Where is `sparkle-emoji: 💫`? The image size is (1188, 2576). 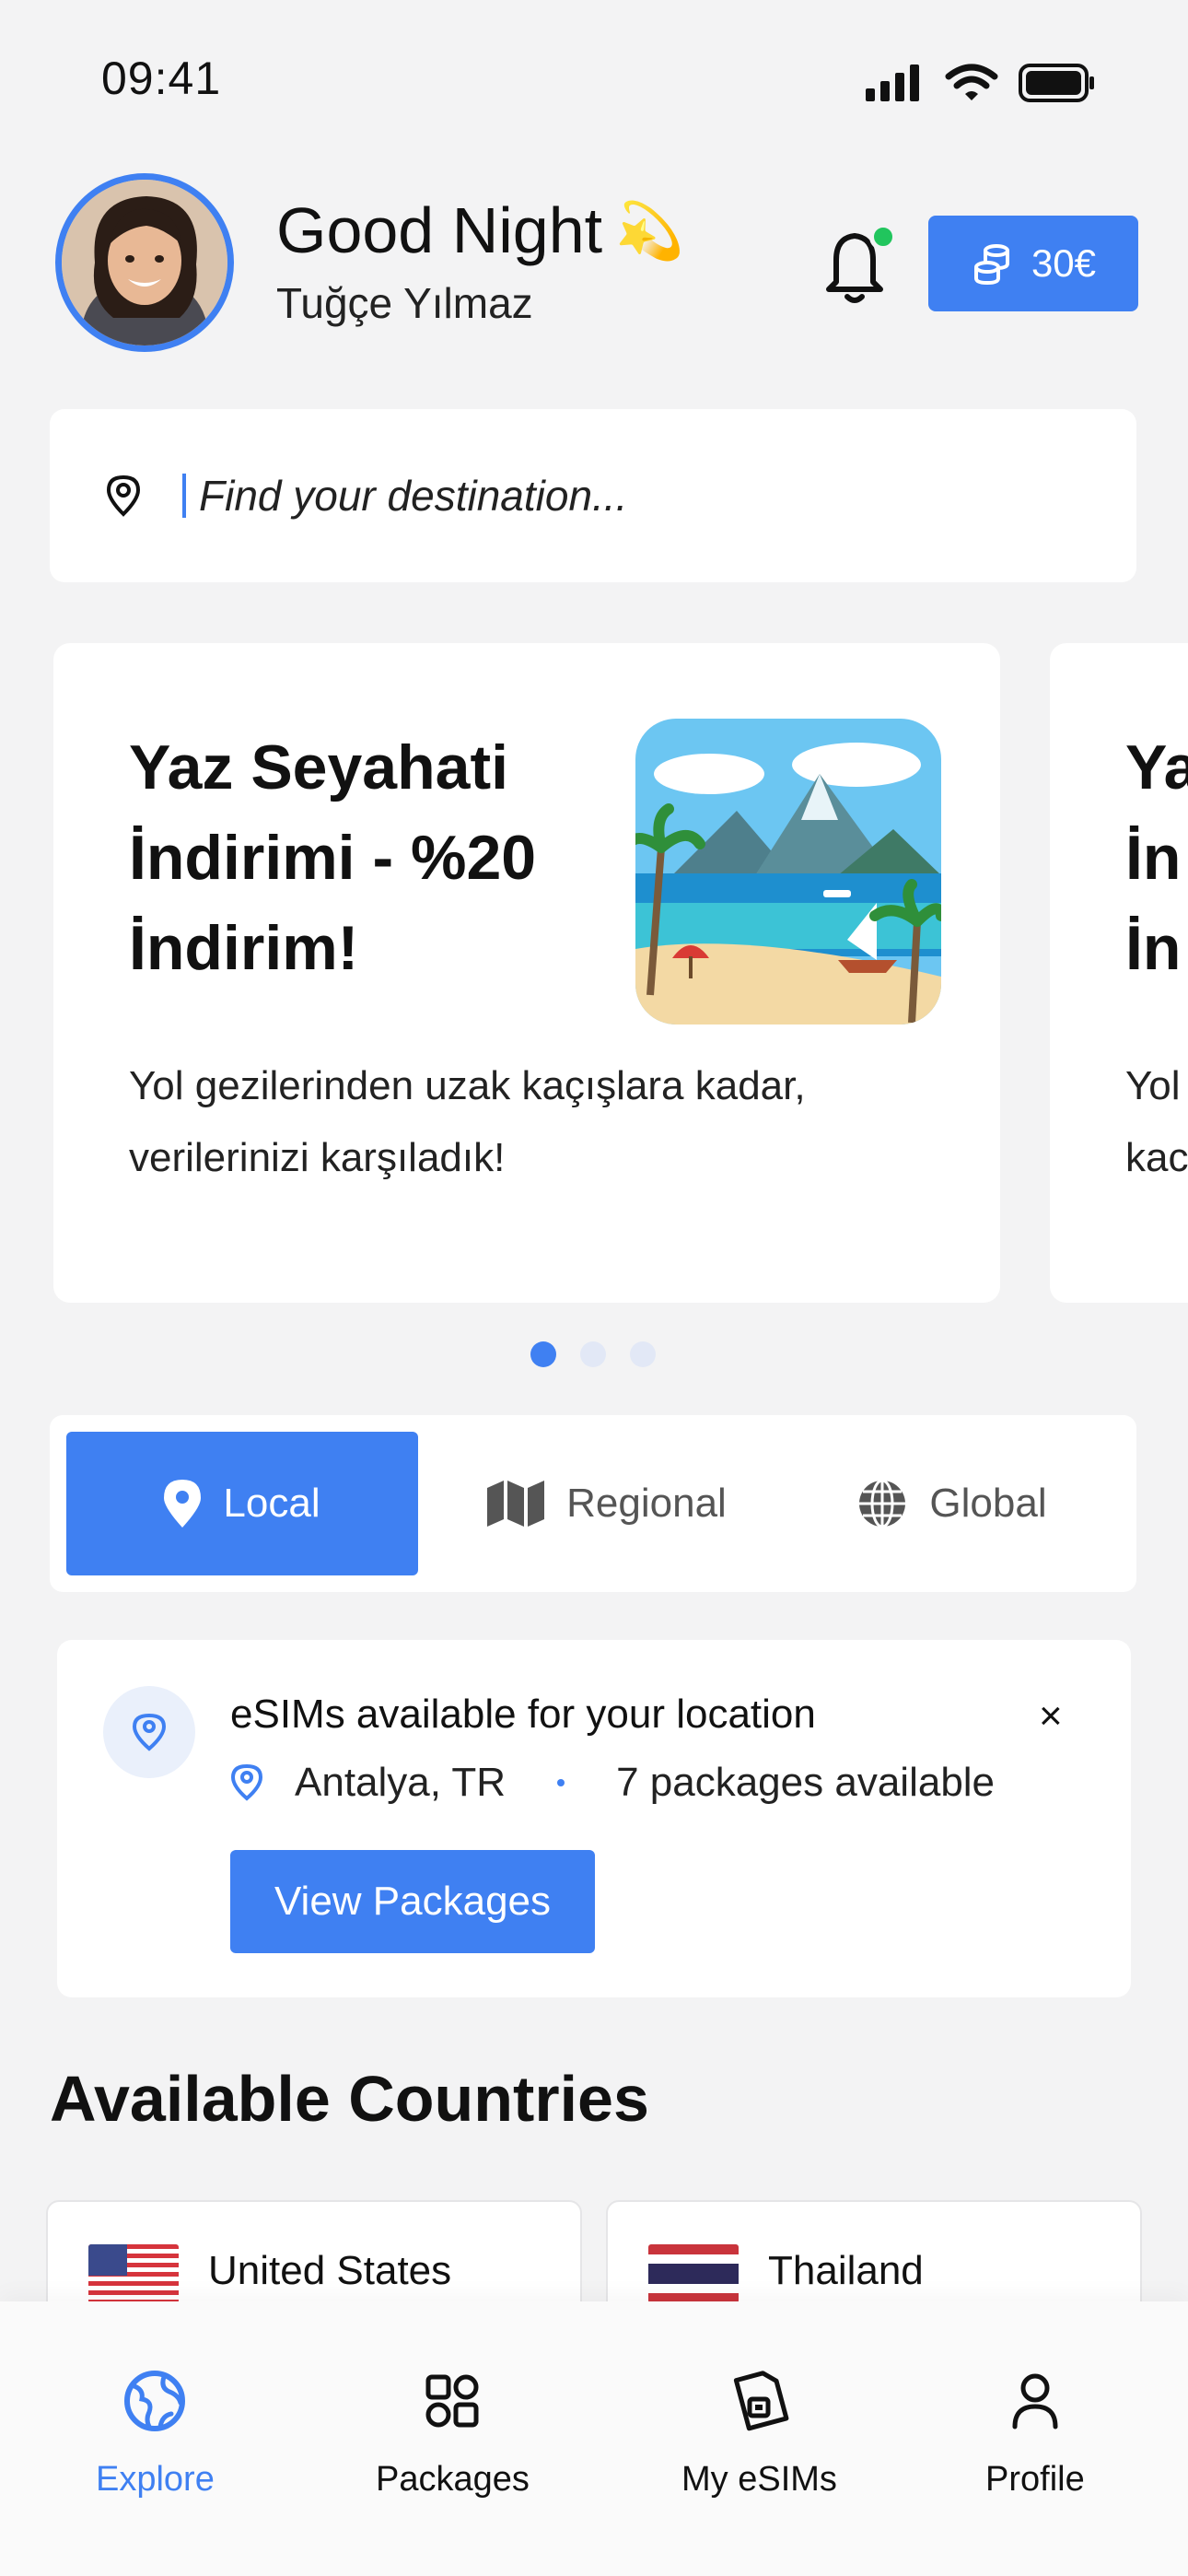 sparkle-emoji: 💫 is located at coordinates (649, 230).